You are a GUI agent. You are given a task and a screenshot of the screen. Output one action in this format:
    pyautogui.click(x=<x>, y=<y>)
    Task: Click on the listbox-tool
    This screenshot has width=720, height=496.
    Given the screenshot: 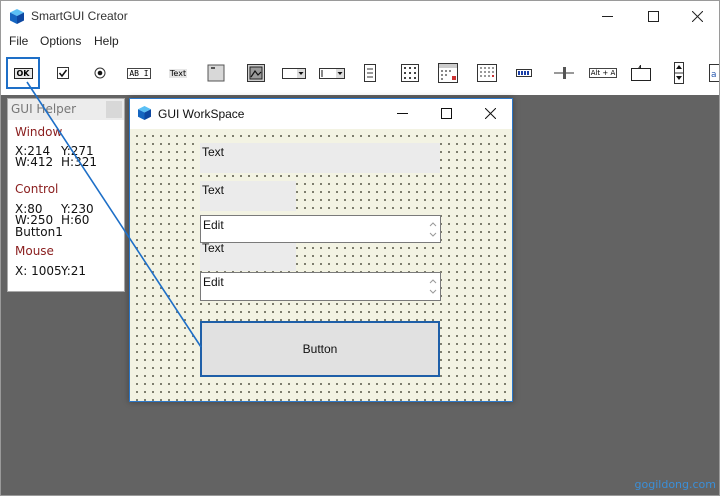 What is the action you would take?
    pyautogui.click(x=370, y=73)
    